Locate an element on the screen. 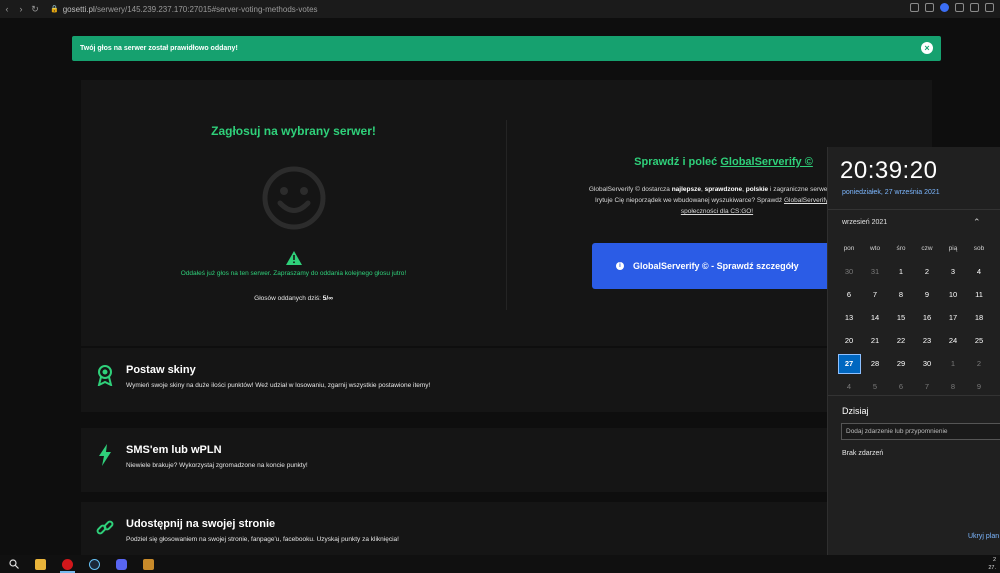 This screenshot has width=1000, height=573. votes-today-label: Głosów oddanych dziś: is located at coordinates (287, 298).